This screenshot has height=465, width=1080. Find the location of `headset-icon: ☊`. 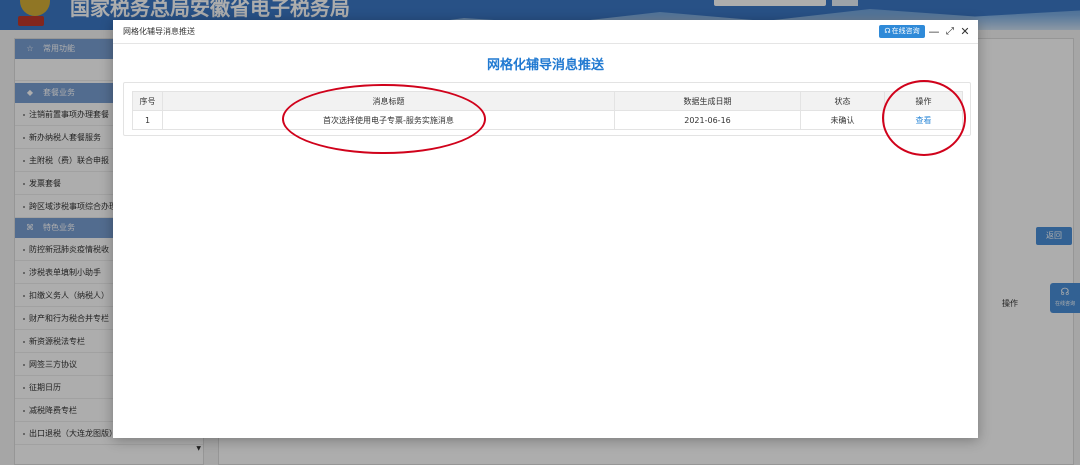

headset-icon: ☊ is located at coordinates (887, 31).